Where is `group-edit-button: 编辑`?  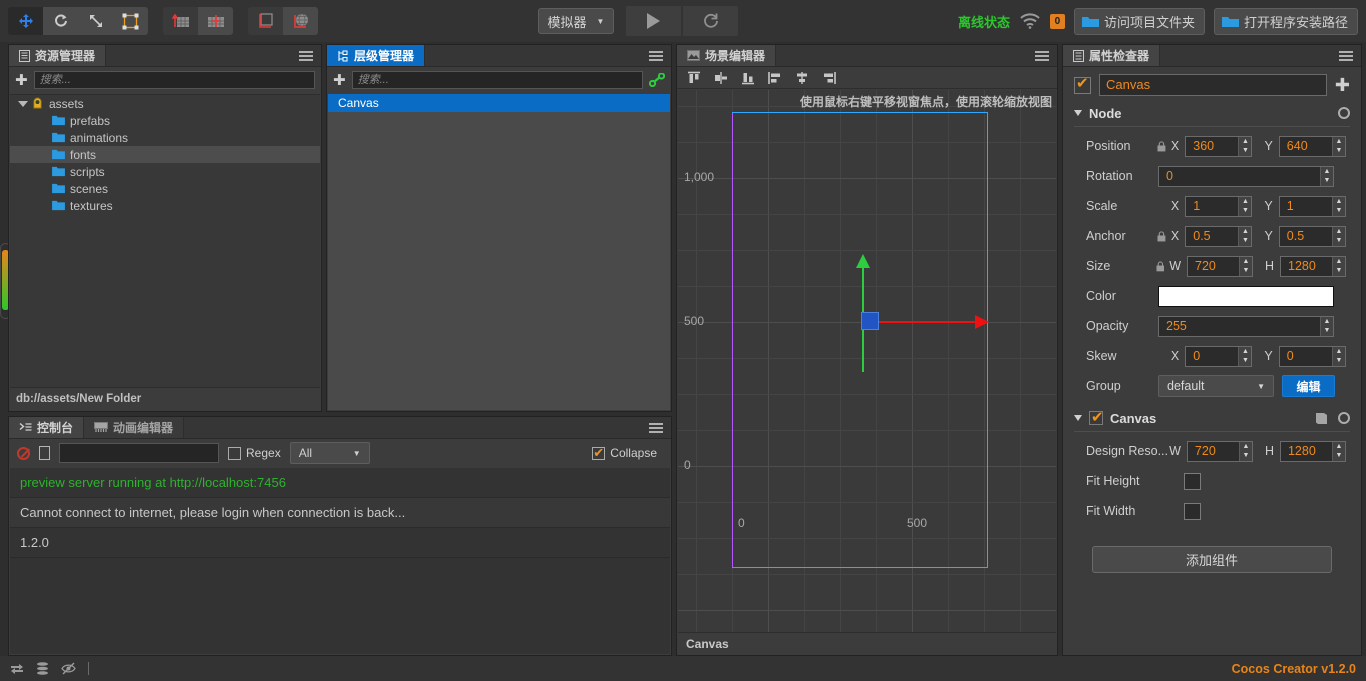
group-edit-button: 编辑 is located at coordinates (1308, 386).